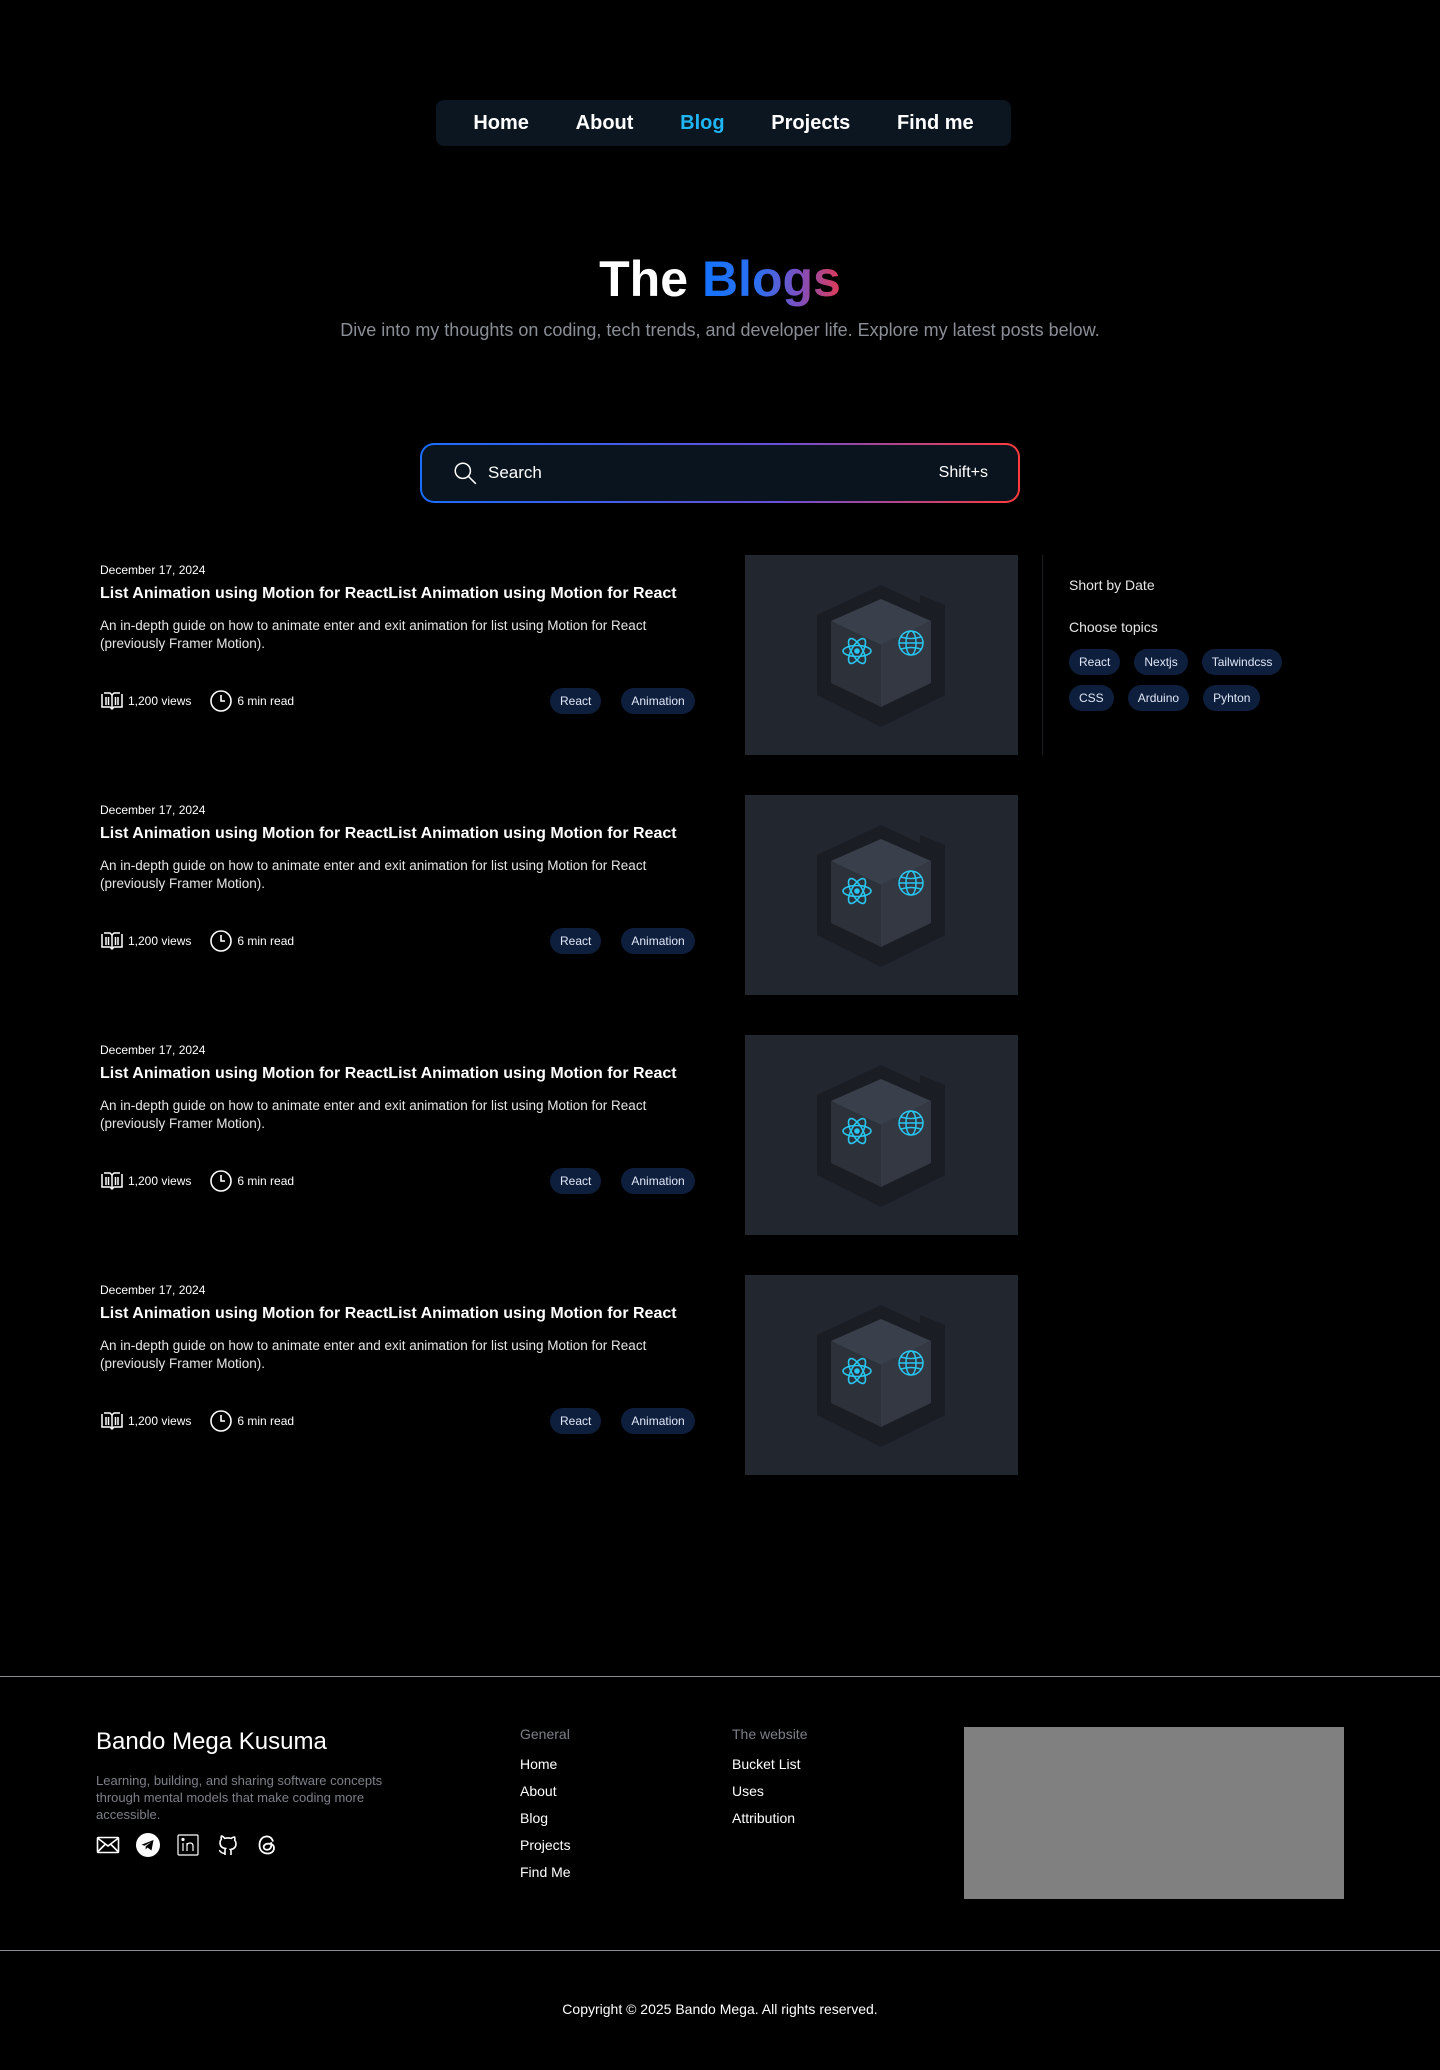  Describe the element at coordinates (769, 1781) in the screenshot. I see `footer-website-column: The website Bucket List Uses Attribution` at that location.